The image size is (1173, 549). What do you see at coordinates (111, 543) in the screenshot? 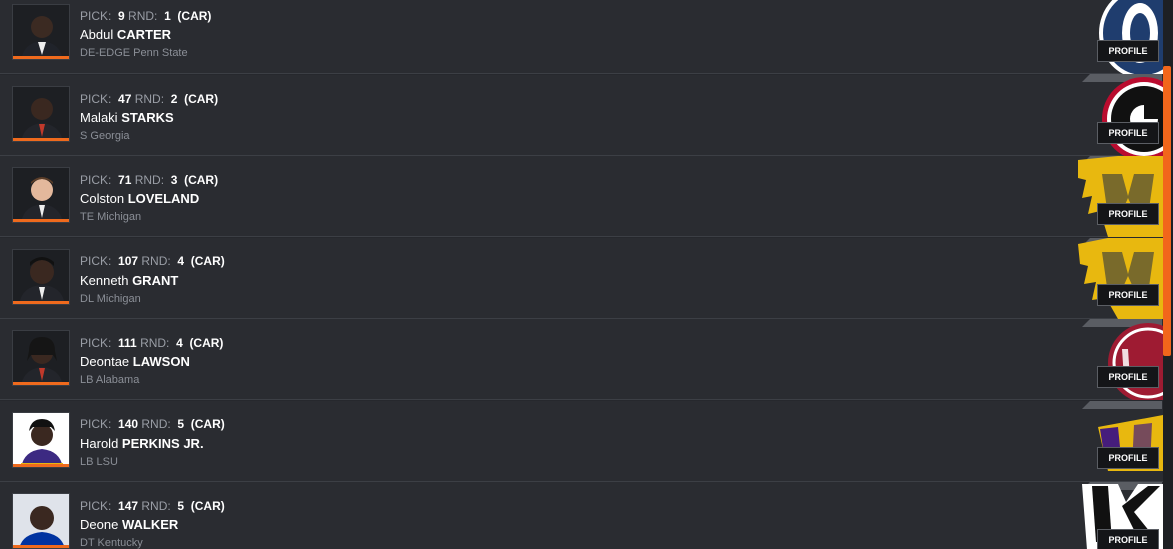
I see `player-position-school: DT Kentucky` at bounding box center [111, 543].